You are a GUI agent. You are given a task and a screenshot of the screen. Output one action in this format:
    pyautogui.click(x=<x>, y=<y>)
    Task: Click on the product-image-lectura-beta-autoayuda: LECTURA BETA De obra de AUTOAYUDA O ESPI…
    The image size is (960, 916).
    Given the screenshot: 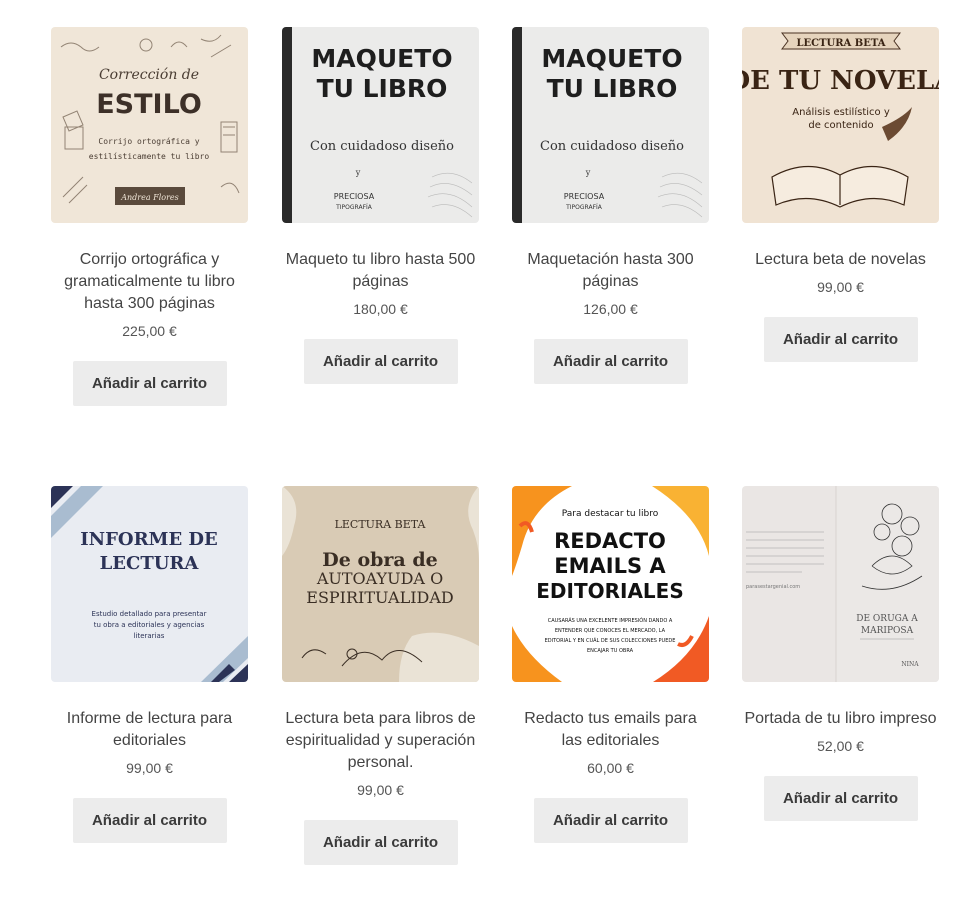 What is the action you would take?
    pyautogui.click(x=380, y=584)
    